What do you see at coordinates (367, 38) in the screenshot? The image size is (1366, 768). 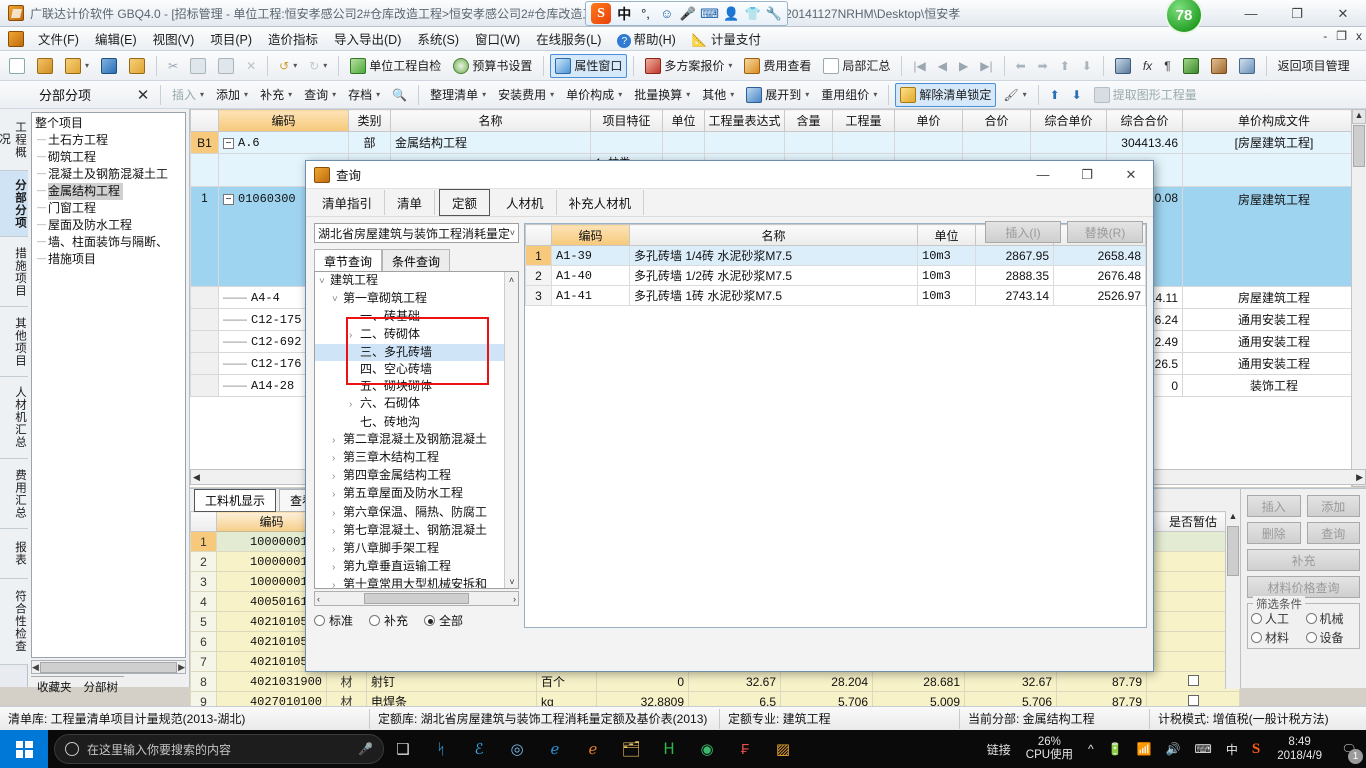 I see `menu-import-export: 导入导出(D)` at bounding box center [367, 38].